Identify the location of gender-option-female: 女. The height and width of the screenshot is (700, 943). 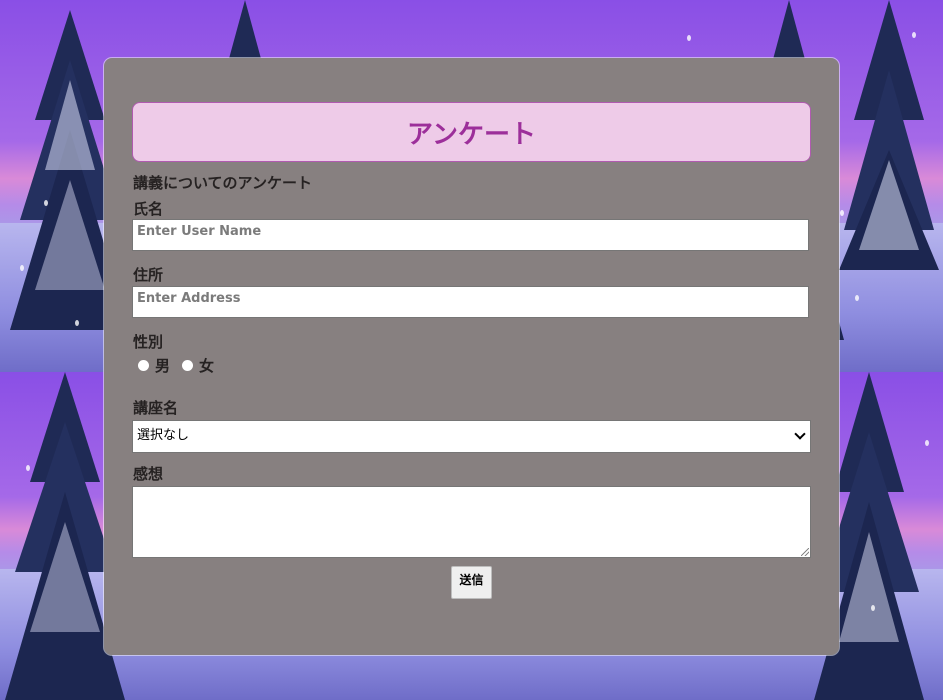
(206, 365).